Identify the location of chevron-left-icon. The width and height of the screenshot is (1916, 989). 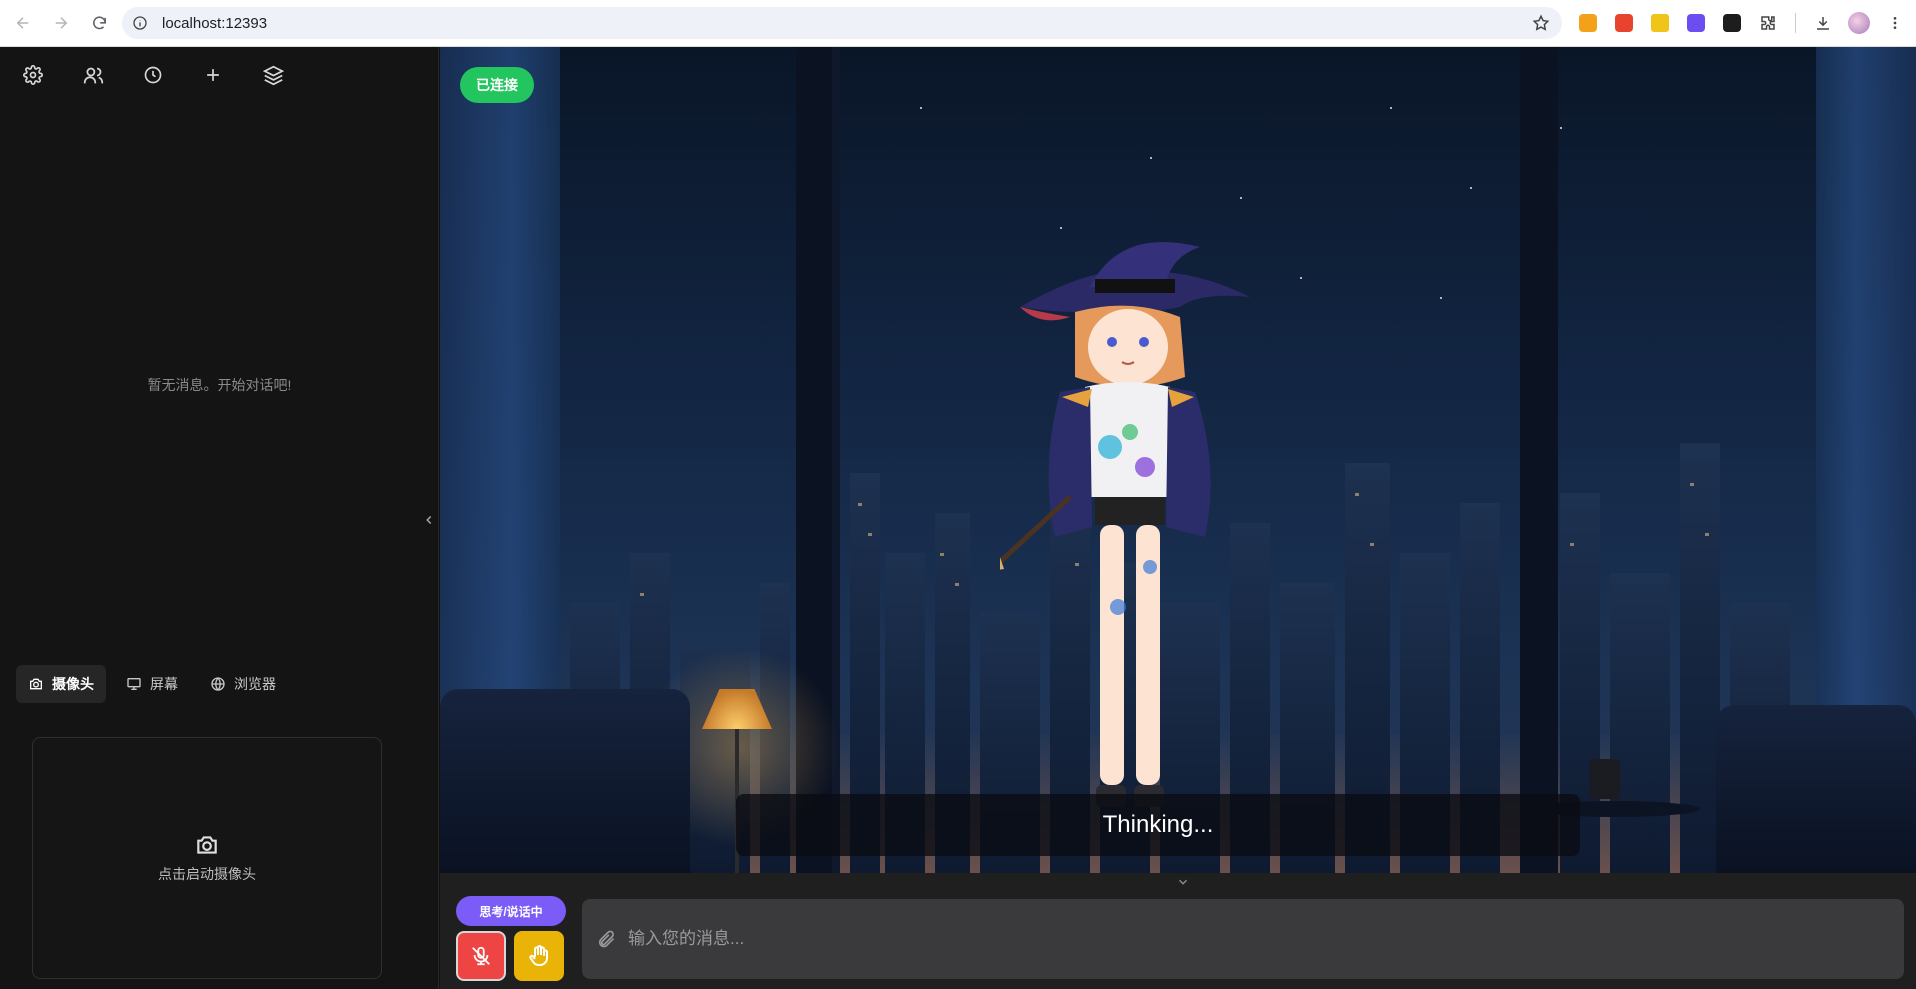
(429, 520).